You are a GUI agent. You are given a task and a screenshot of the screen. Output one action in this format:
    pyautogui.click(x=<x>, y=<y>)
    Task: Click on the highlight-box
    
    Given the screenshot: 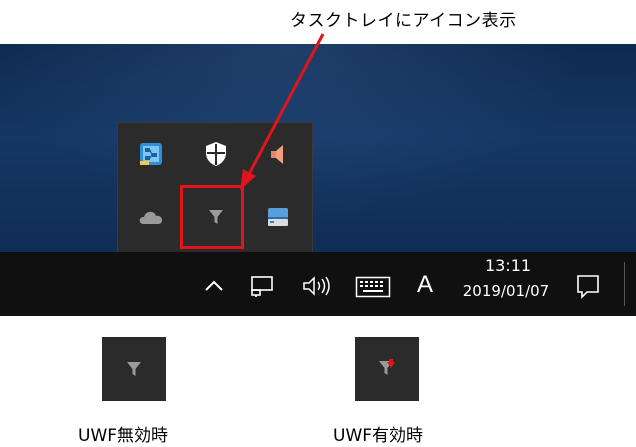 What is the action you would take?
    pyautogui.click(x=212, y=217)
    